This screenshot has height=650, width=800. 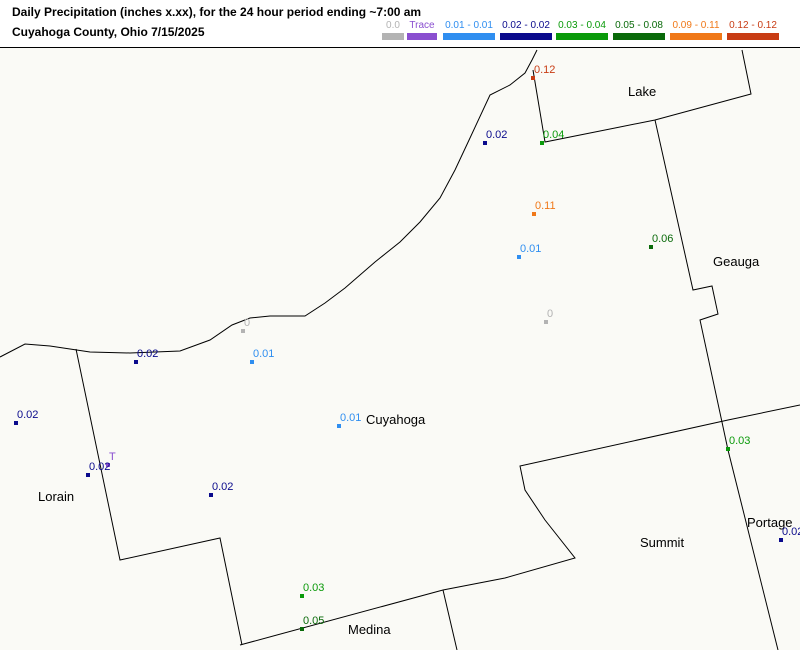 I want to click on legend-label: 0.0, so click(x=393, y=25).